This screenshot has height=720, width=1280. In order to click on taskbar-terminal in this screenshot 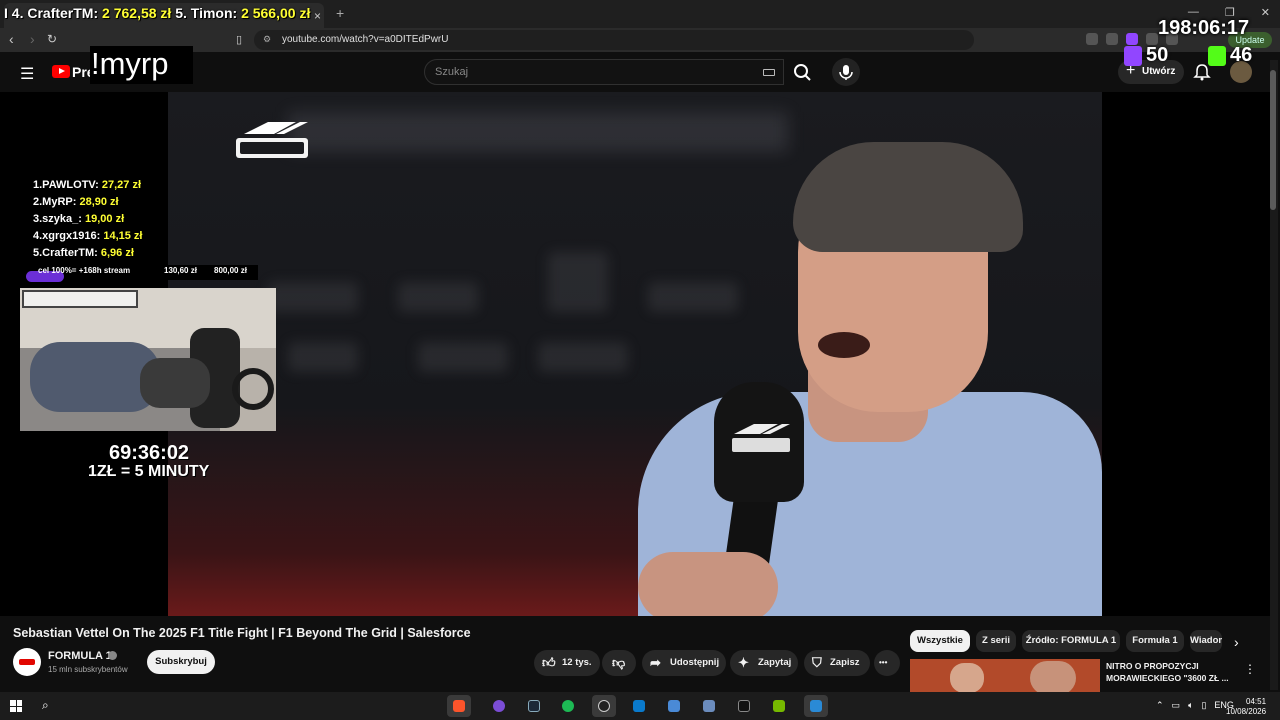, I will do `click(744, 706)`.